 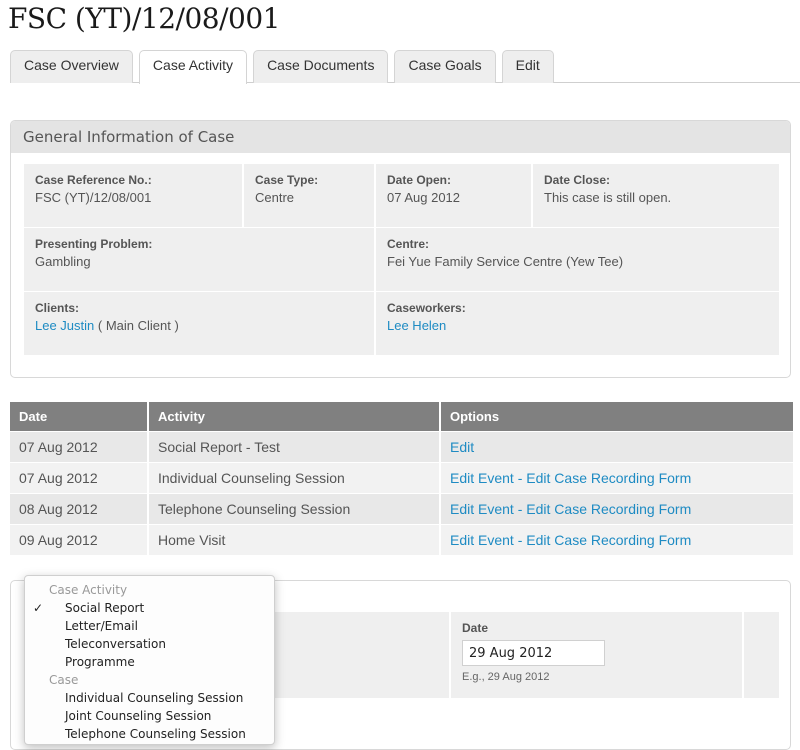 What do you see at coordinates (616, 416) in the screenshot?
I see `column-header-options: Options` at bounding box center [616, 416].